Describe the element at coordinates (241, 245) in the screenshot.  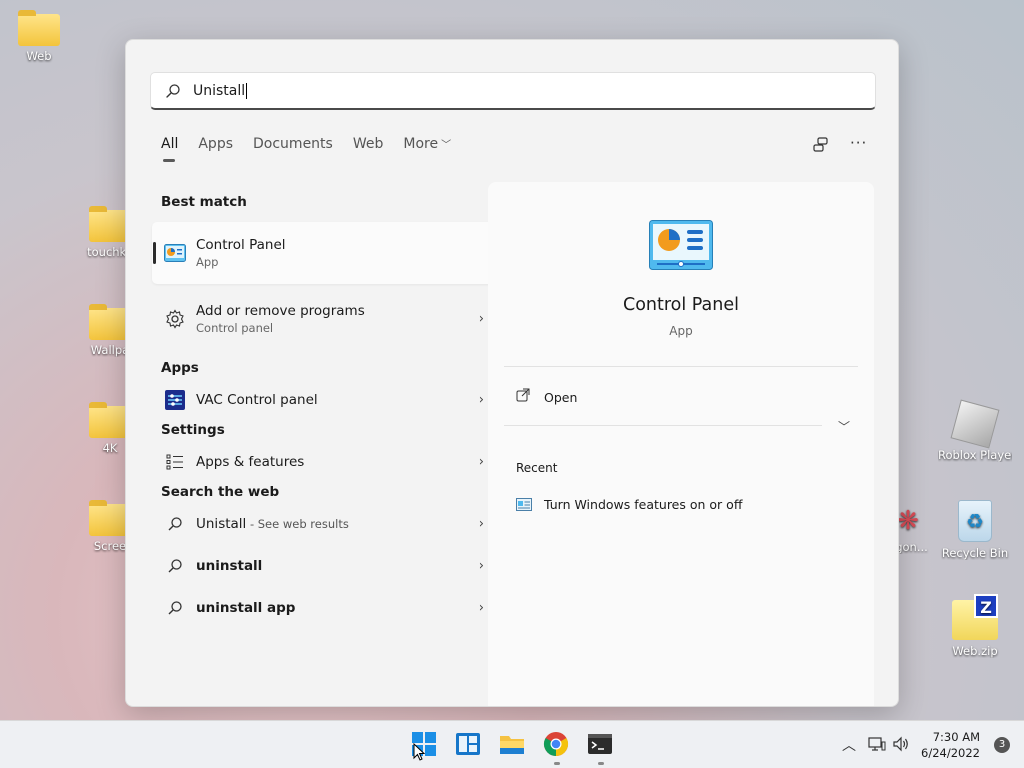
I see `result-title: Control Panel` at that location.